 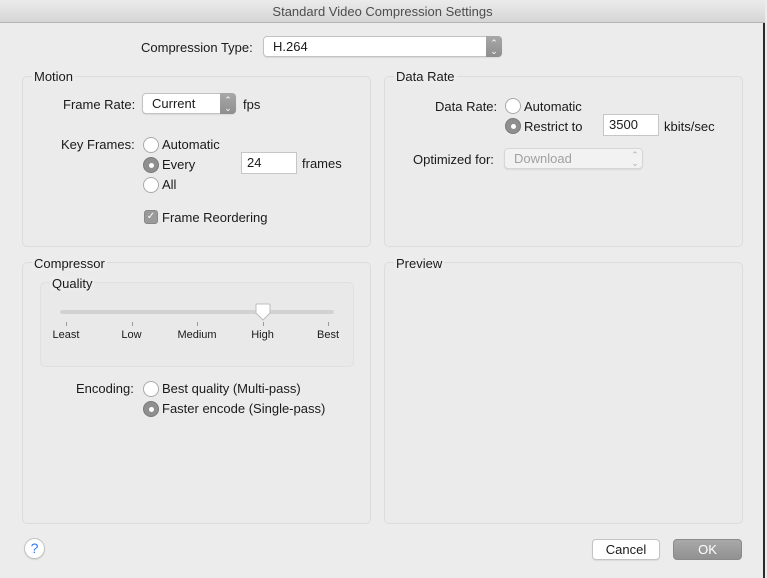 I want to click on key-frames-every-label: Every, so click(x=179, y=164).